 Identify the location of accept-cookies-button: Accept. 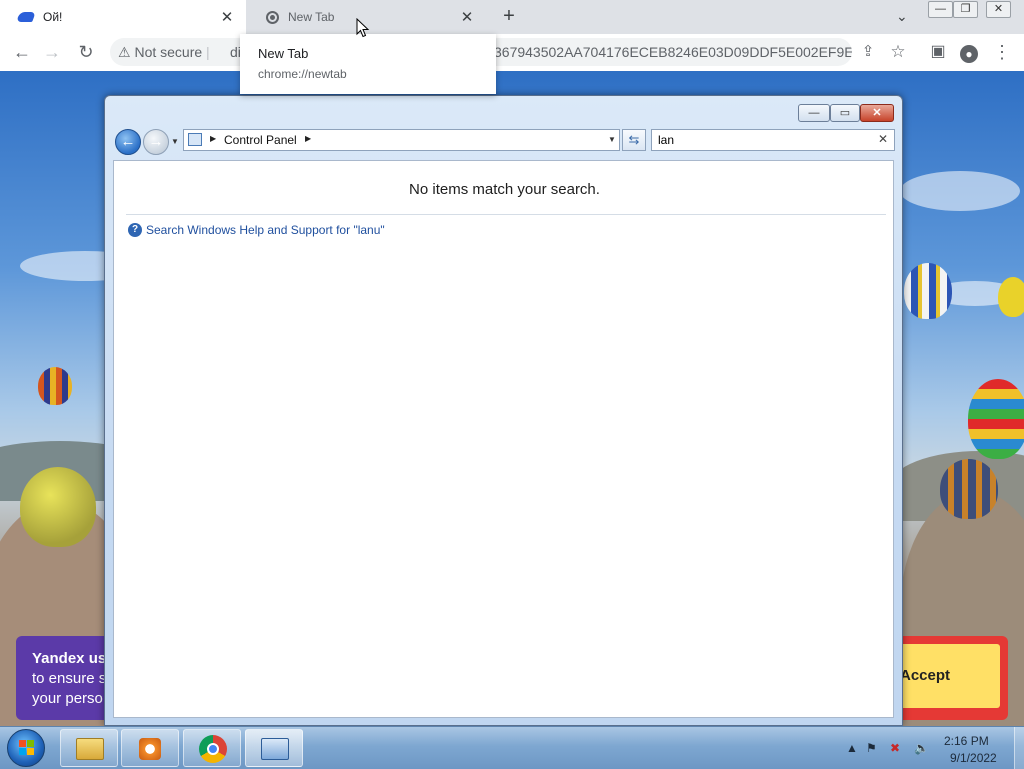
(948, 676).